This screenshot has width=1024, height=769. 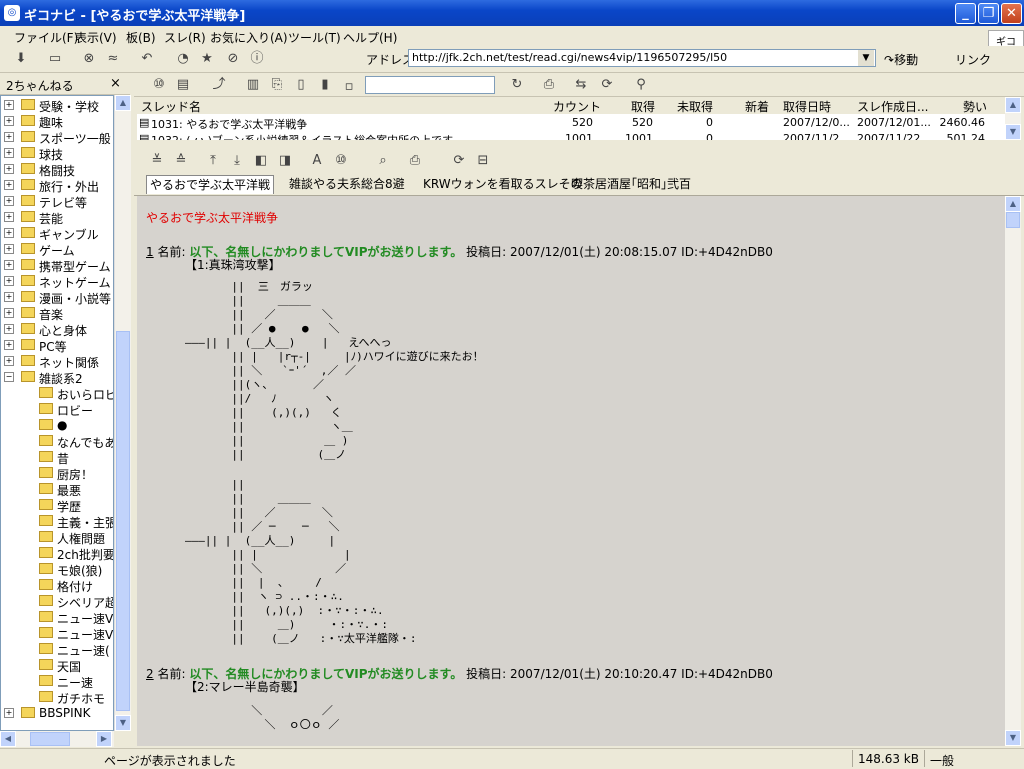 I want to click on jump-top-icon: ⤒, so click(x=213, y=161).